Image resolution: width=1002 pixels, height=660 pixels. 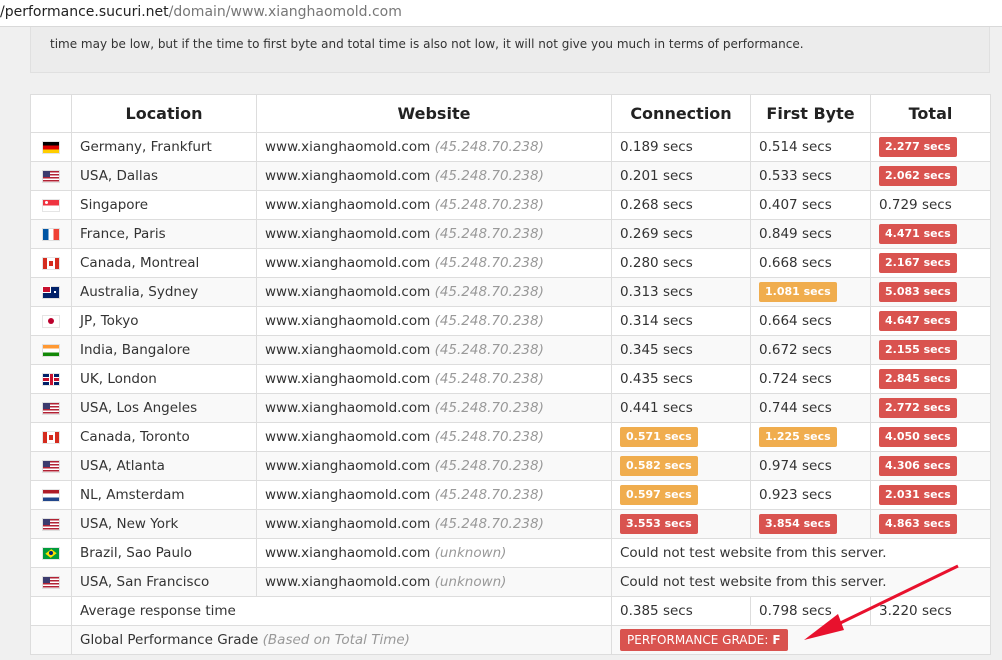 I want to click on total-time: 2.772 secs, so click(x=918, y=408).